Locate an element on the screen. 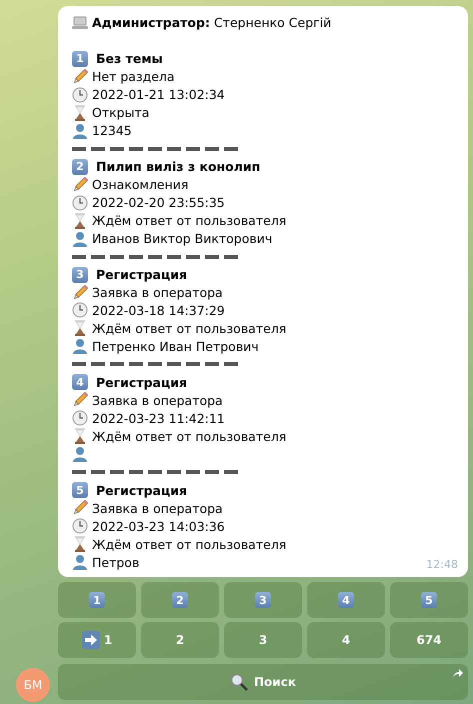  ticket-date: 2022-03-23 14:03:36 is located at coordinates (158, 526).